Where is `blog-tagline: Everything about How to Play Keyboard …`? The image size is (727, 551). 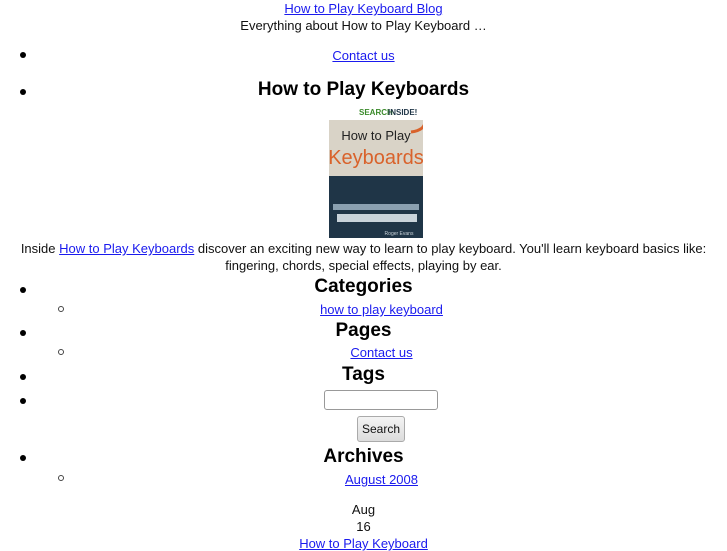 blog-tagline: Everything about How to Play Keyboard … is located at coordinates (363, 25).